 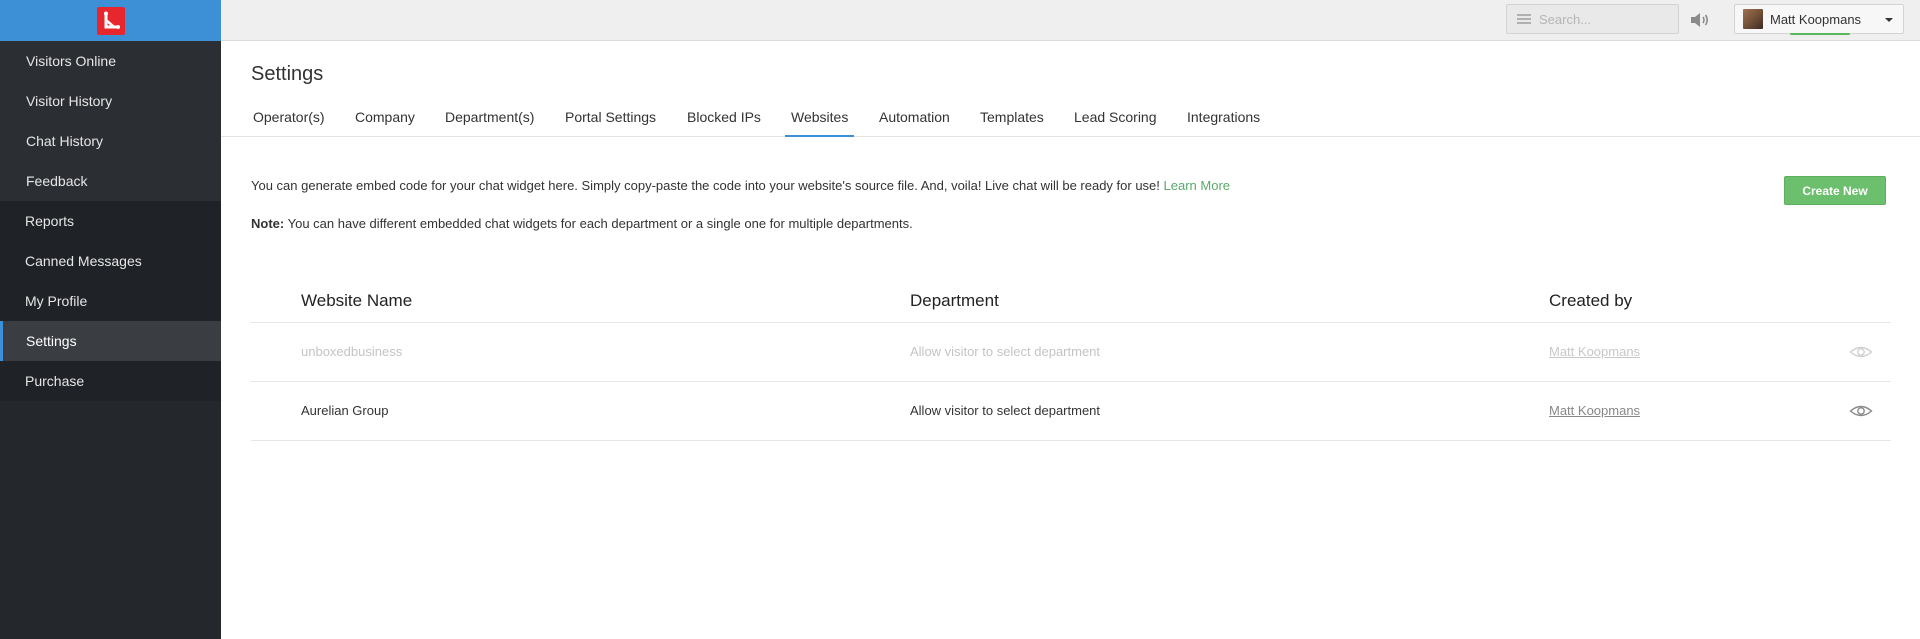 I want to click on search-box, so click(x=1592, y=19).